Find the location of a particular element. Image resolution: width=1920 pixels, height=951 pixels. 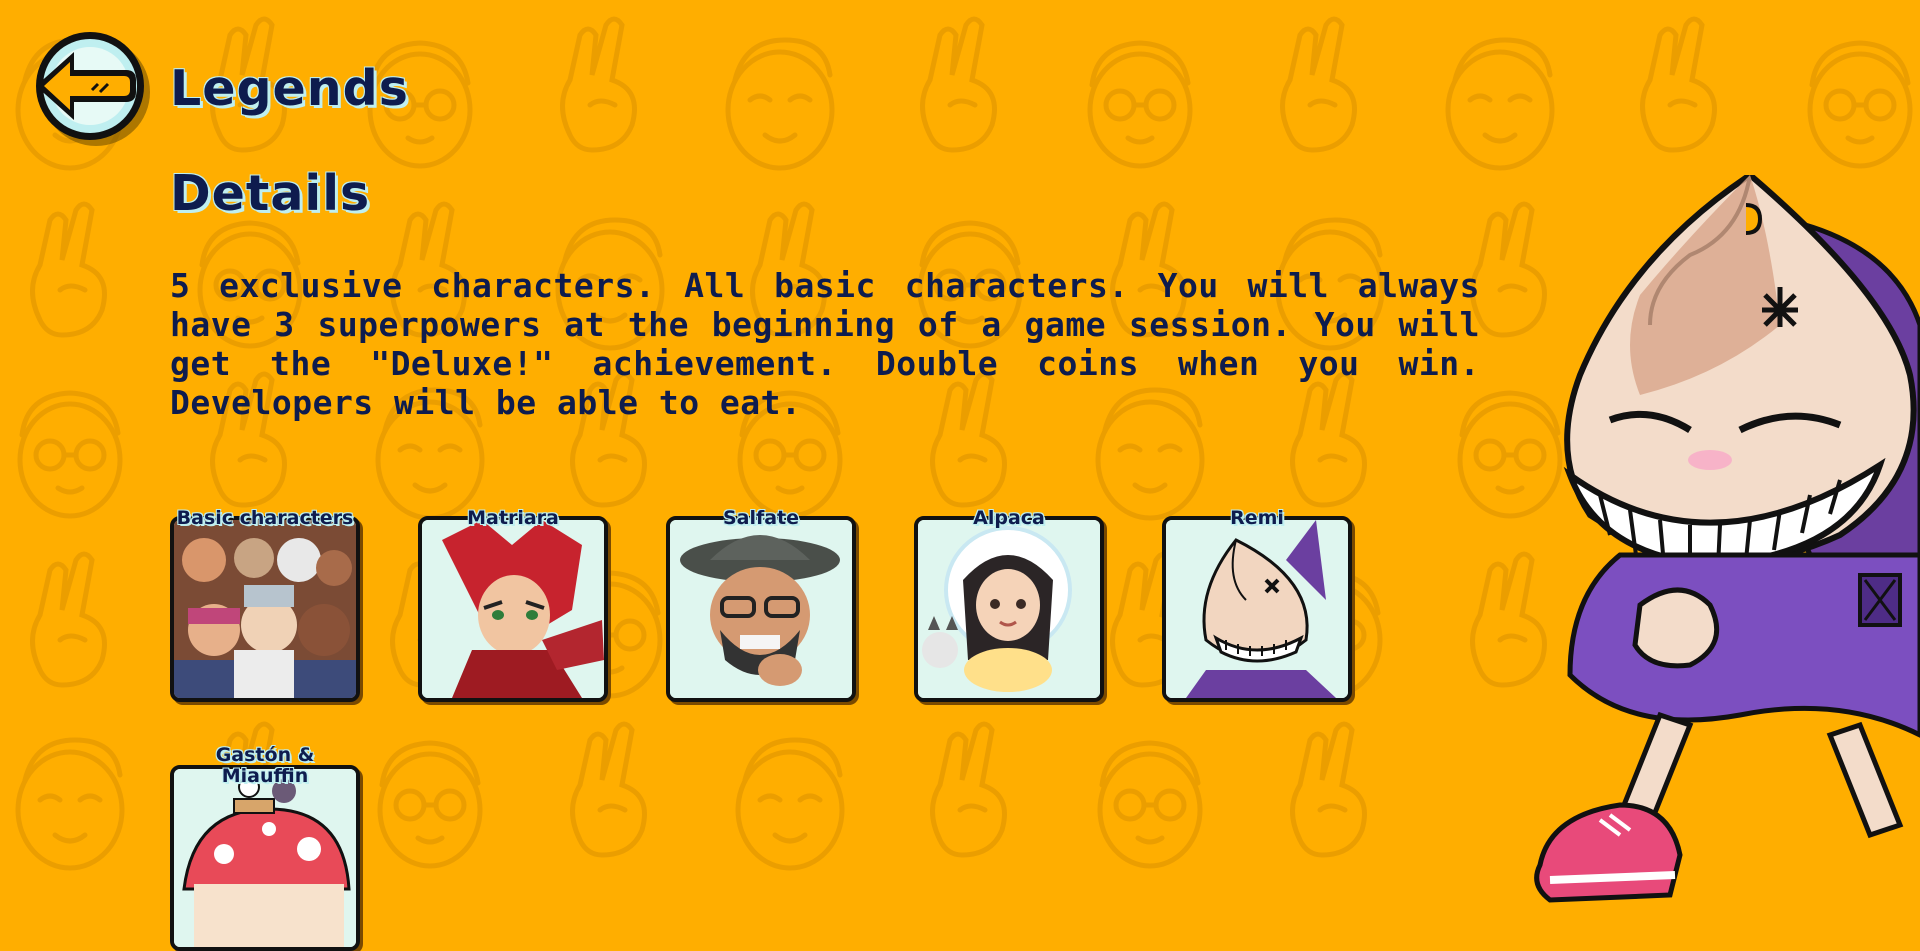

card-label: Alpaca is located at coordinates (1009, 518).